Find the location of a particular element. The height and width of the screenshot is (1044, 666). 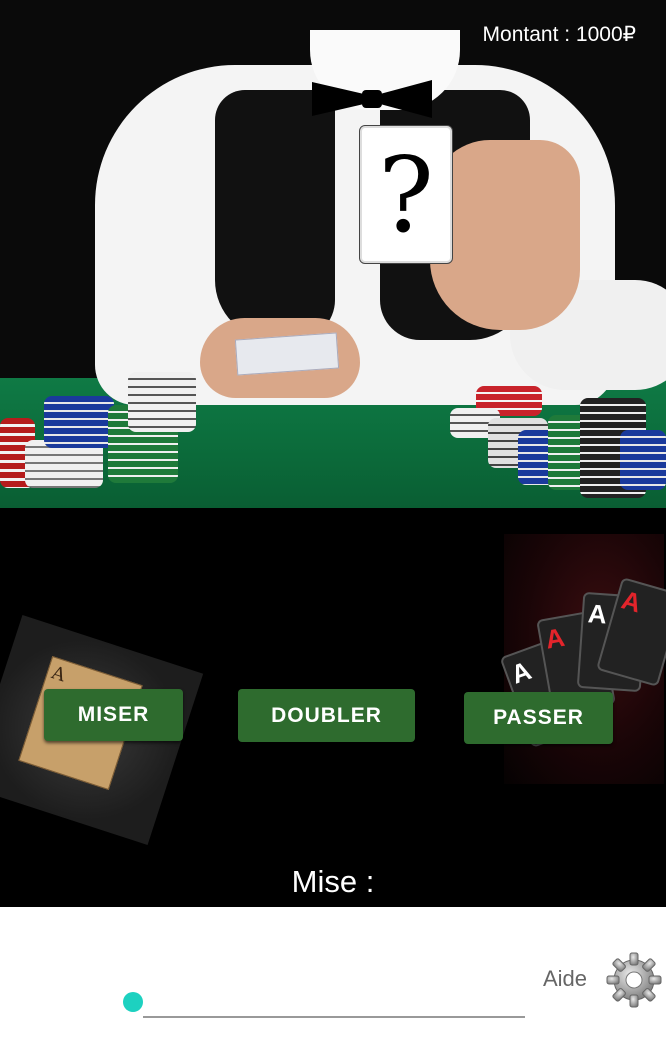

gear-icon is located at coordinates (634, 980).